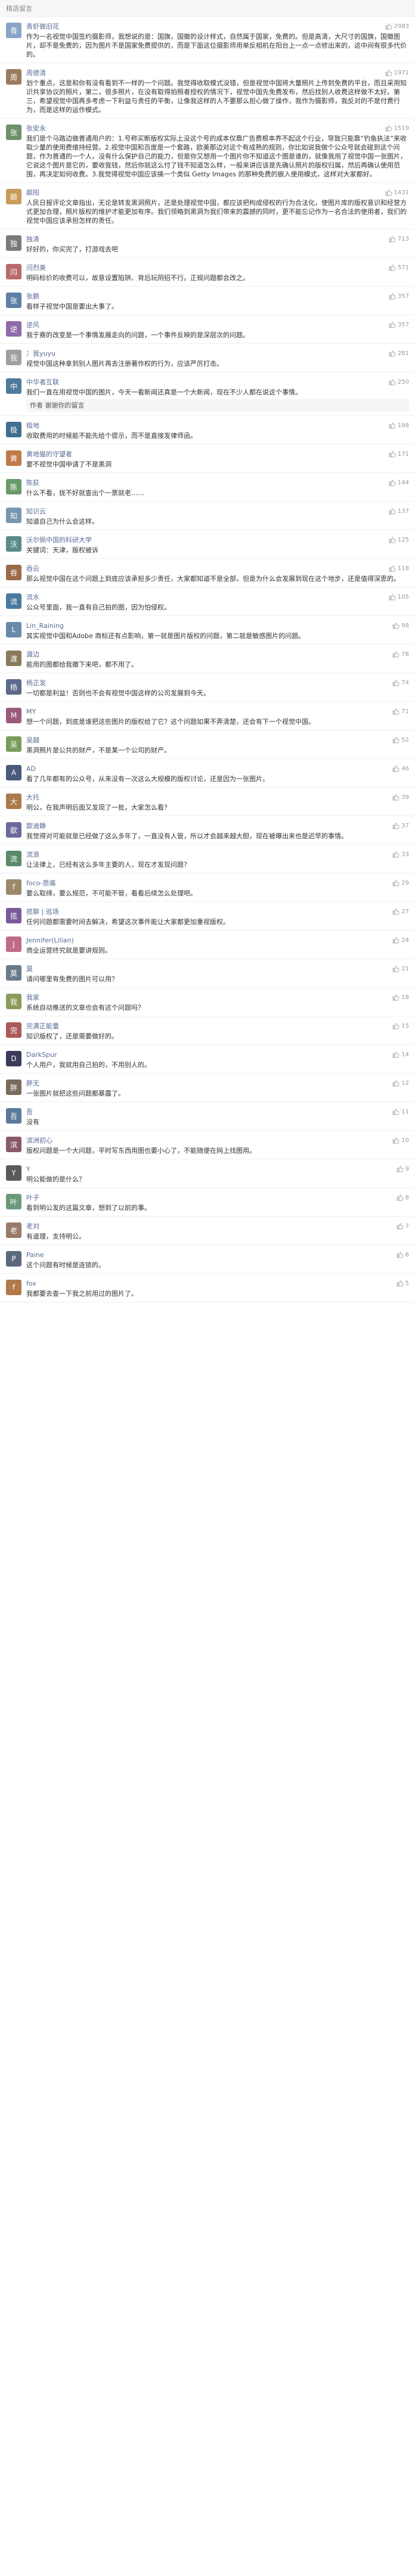 This screenshot has height=2576, width=415. Describe the element at coordinates (207, 353) in the screenshot. I see `commenter-name: 冫我yuyu` at that location.